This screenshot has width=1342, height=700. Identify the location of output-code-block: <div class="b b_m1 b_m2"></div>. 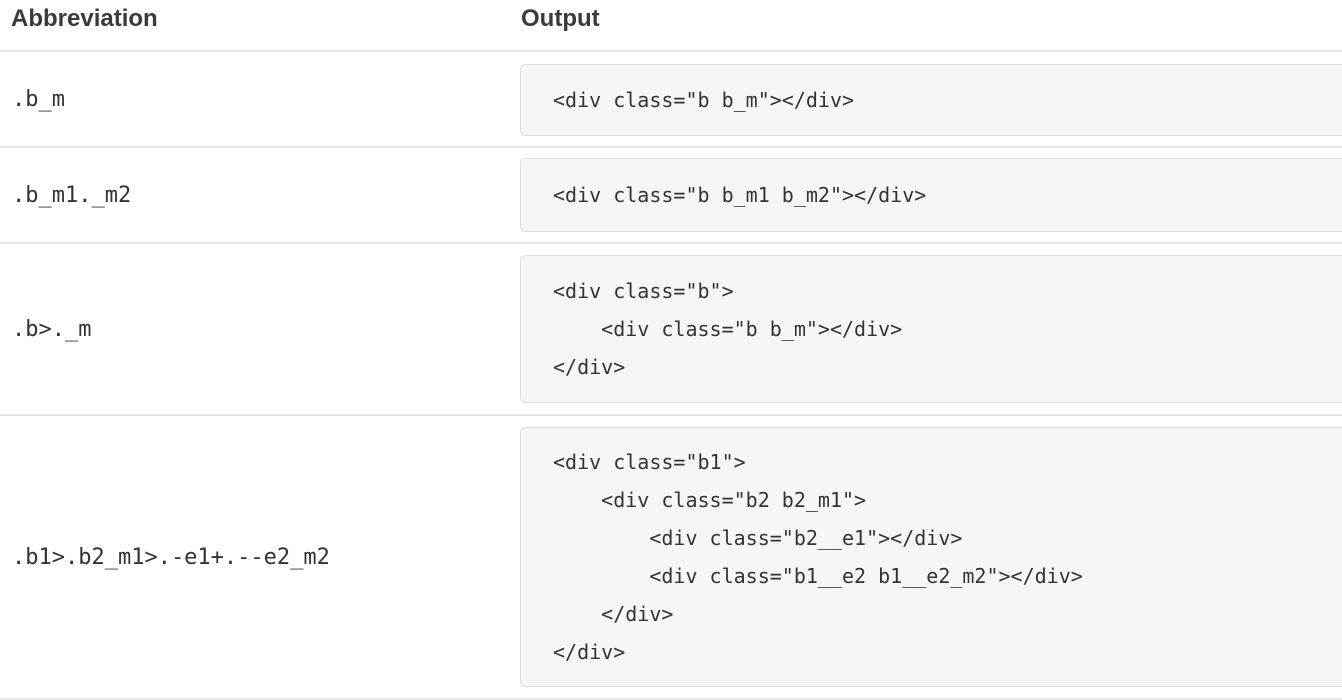
(931, 195).